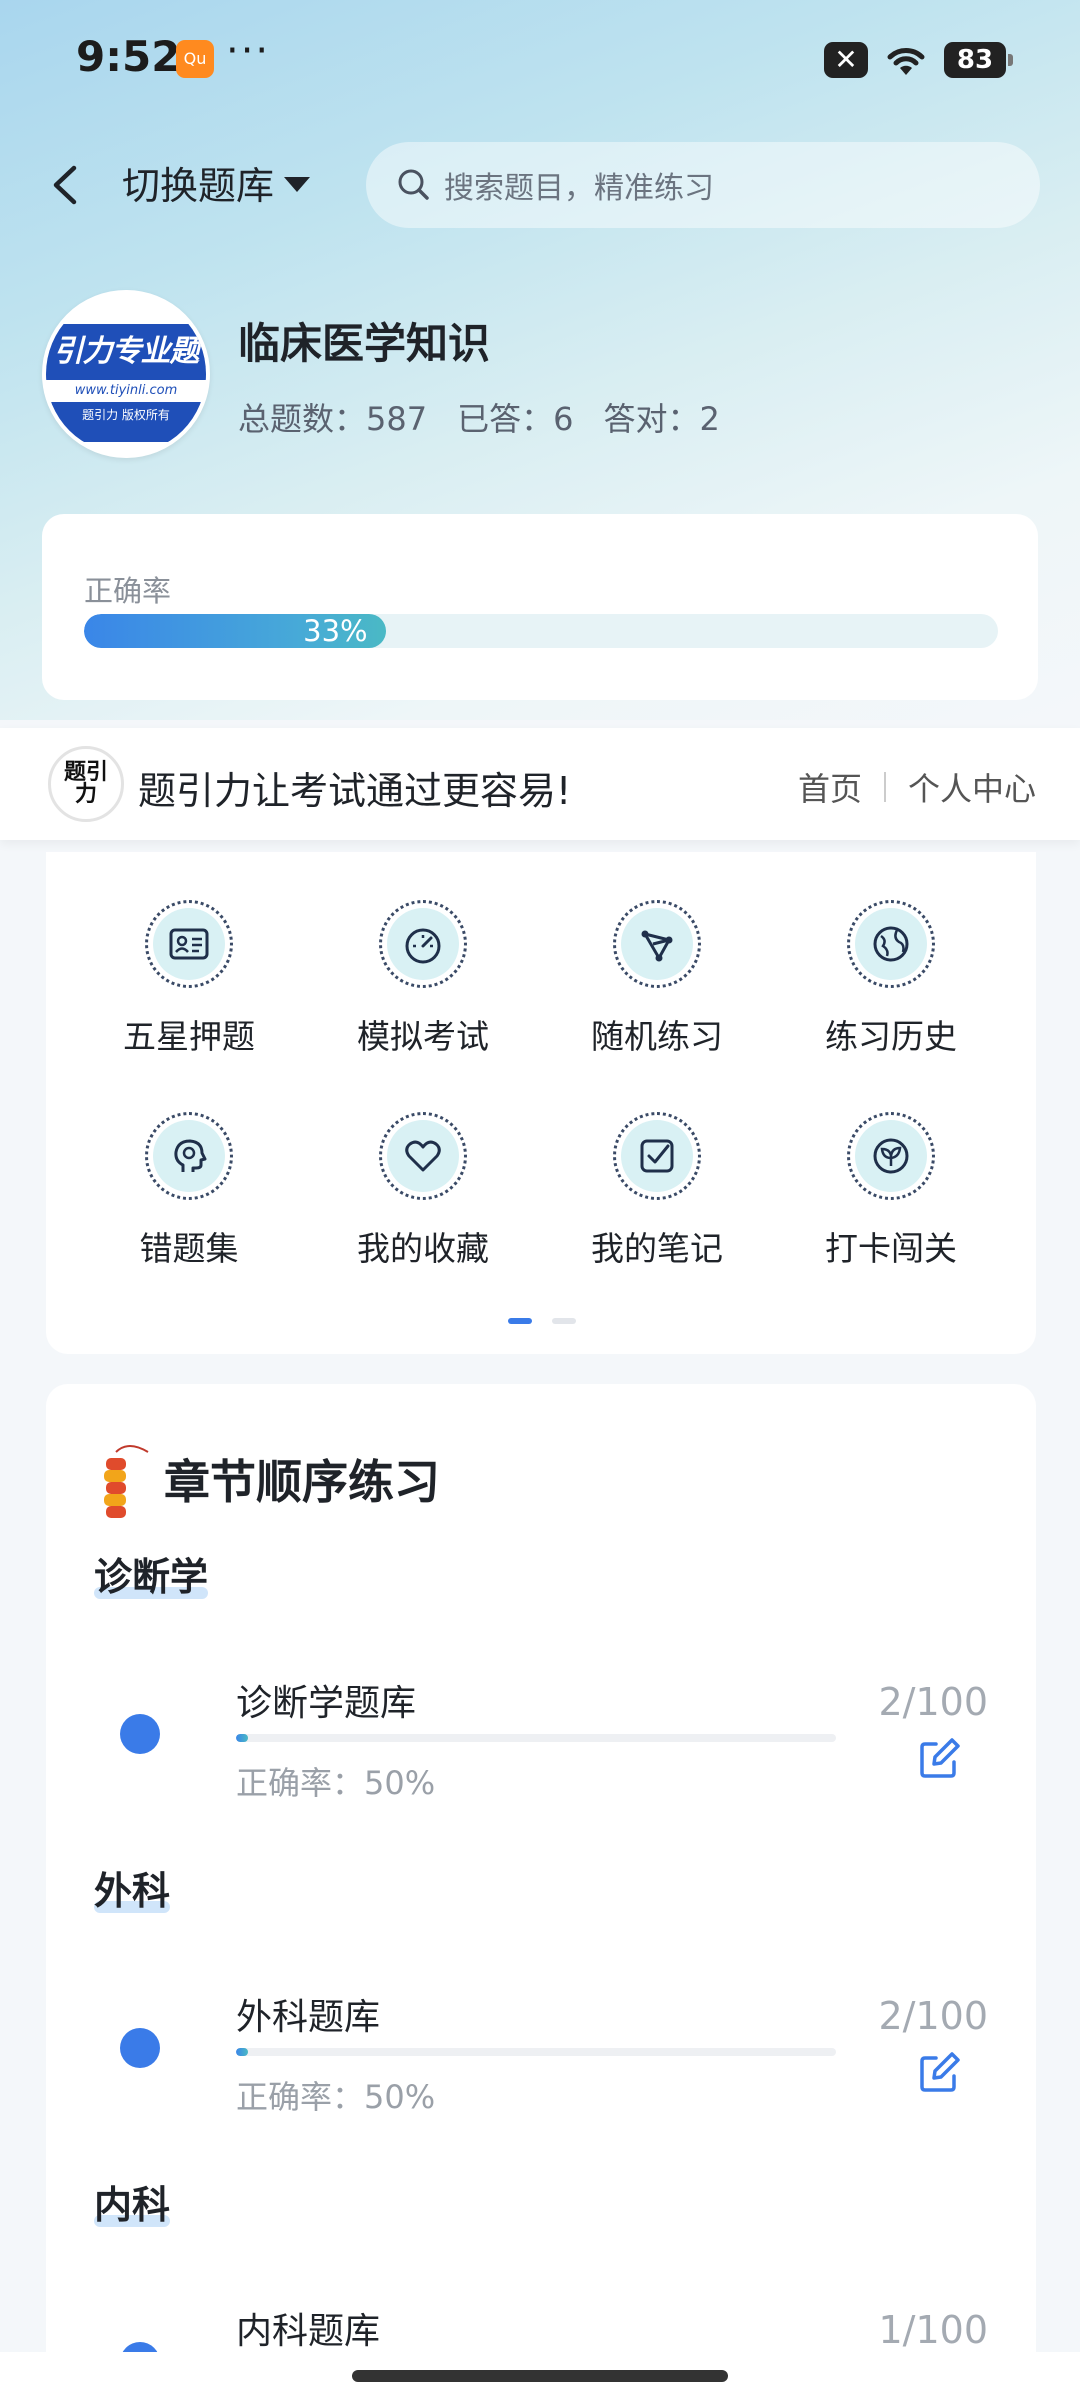 The image size is (1080, 2400). I want to click on back-button, so click(65, 185).